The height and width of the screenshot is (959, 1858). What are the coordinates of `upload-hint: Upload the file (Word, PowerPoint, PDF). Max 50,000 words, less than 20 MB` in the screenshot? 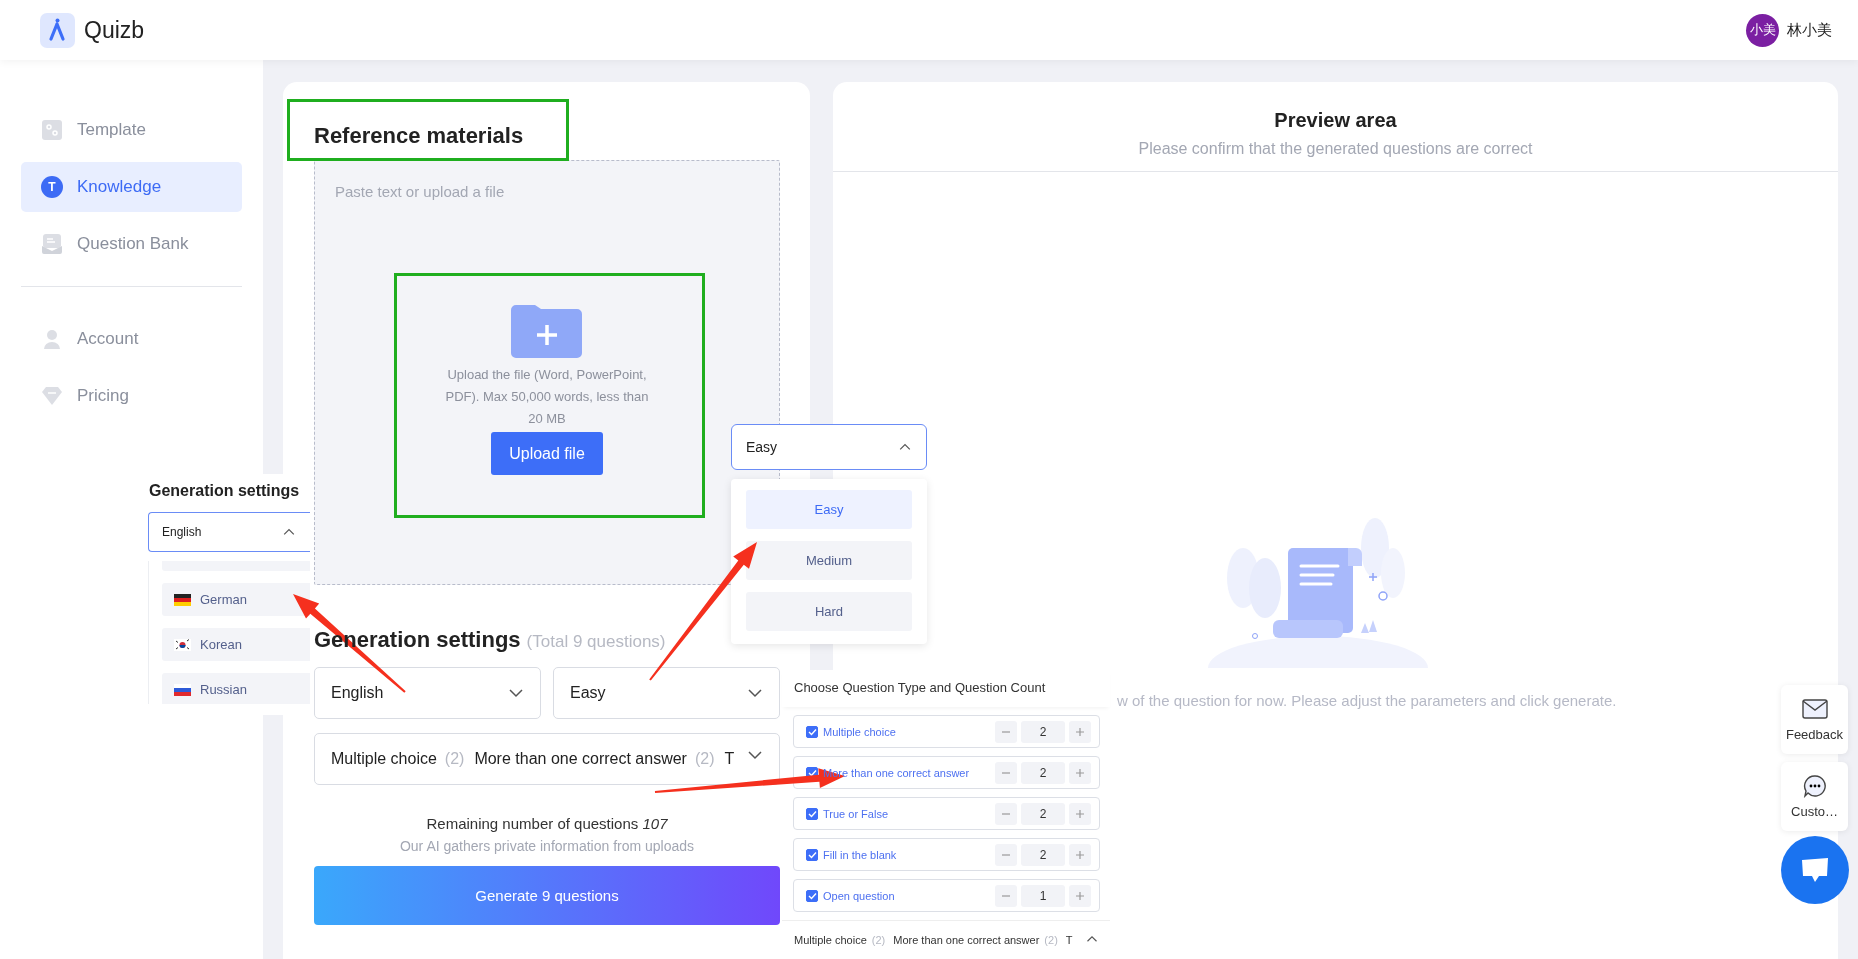 It's located at (547, 397).